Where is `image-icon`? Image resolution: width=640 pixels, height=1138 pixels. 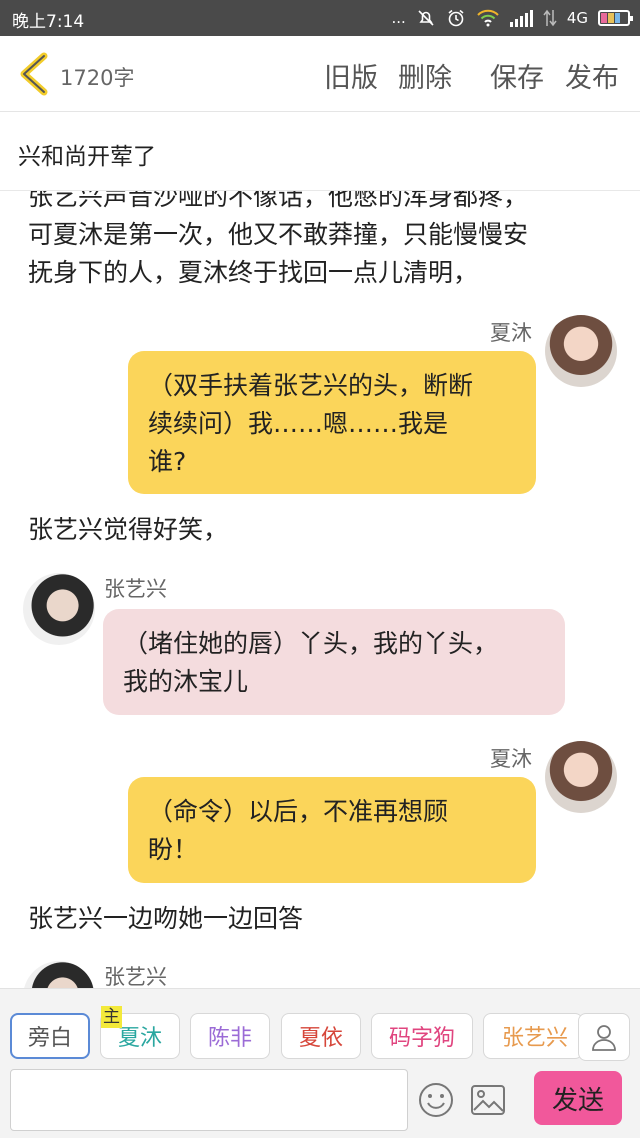
image-icon is located at coordinates (488, 1100).